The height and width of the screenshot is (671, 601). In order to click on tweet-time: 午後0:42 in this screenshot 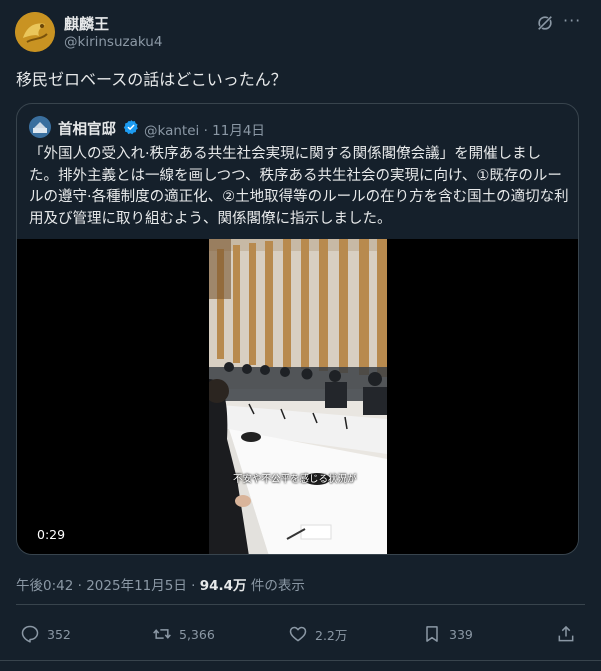, I will do `click(44, 586)`.